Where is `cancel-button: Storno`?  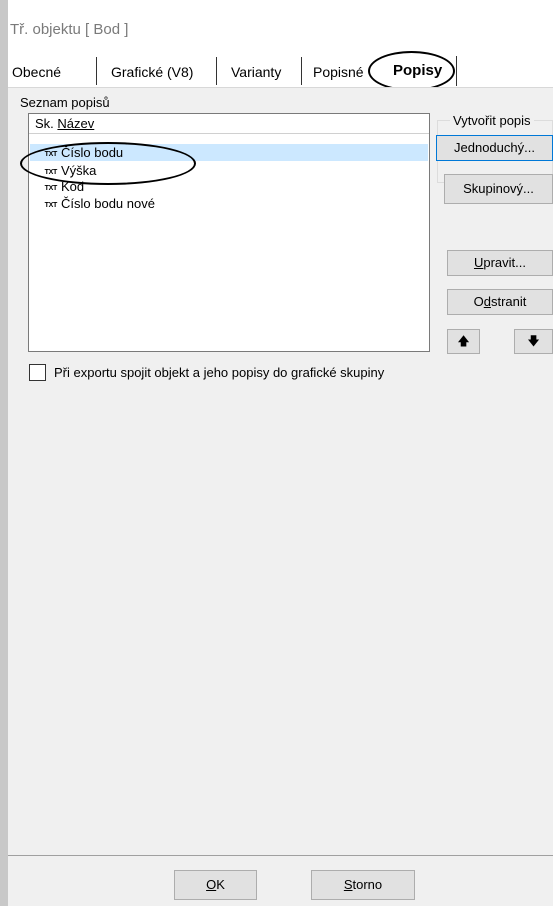 cancel-button: Storno is located at coordinates (363, 885).